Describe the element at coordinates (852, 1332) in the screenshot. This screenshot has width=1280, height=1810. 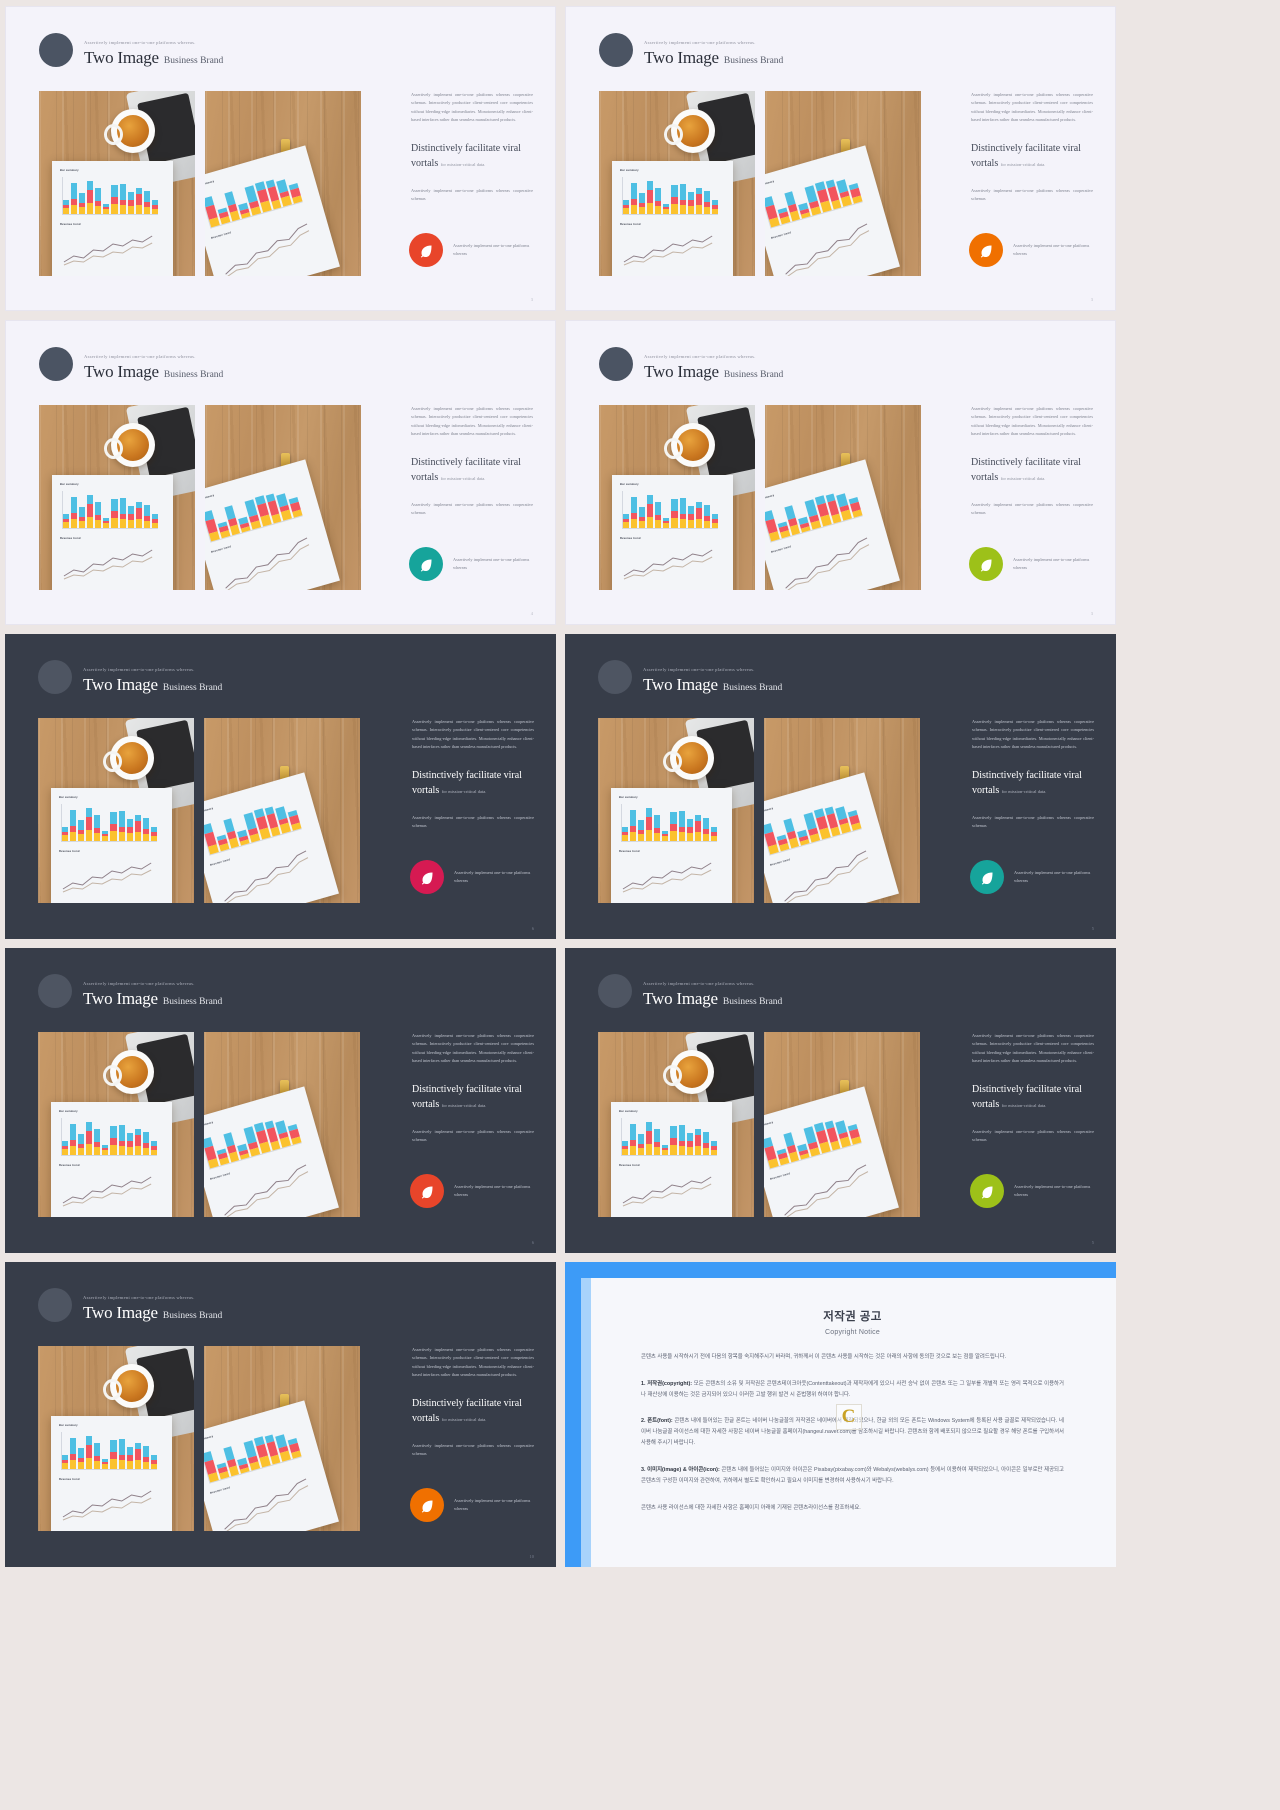
I see `copyright-title-en: Copyright Notice` at that location.